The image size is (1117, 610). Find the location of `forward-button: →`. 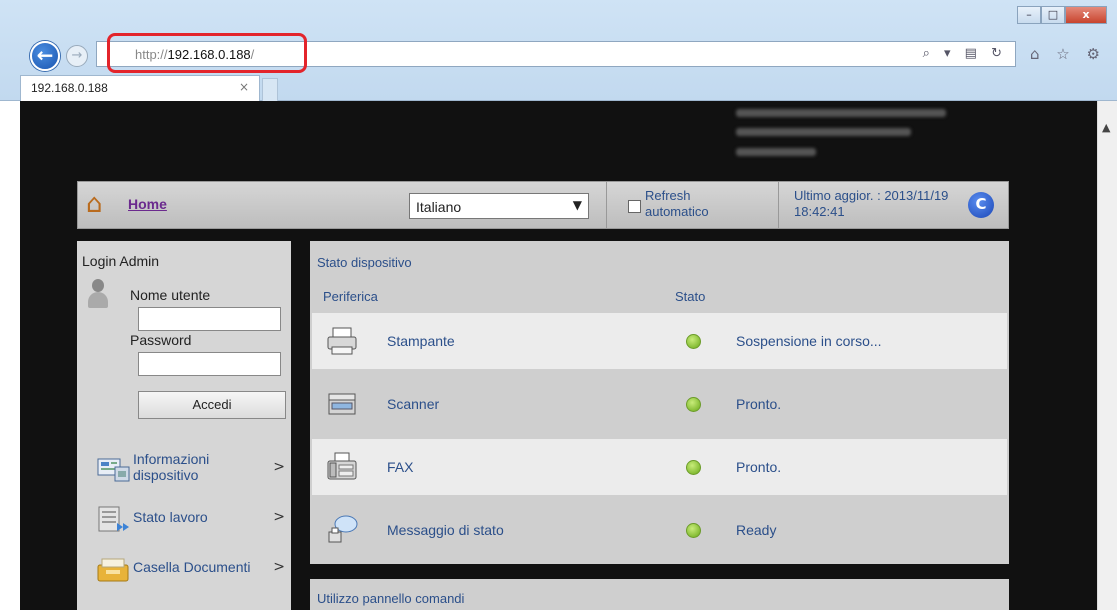

forward-button: → is located at coordinates (77, 56).